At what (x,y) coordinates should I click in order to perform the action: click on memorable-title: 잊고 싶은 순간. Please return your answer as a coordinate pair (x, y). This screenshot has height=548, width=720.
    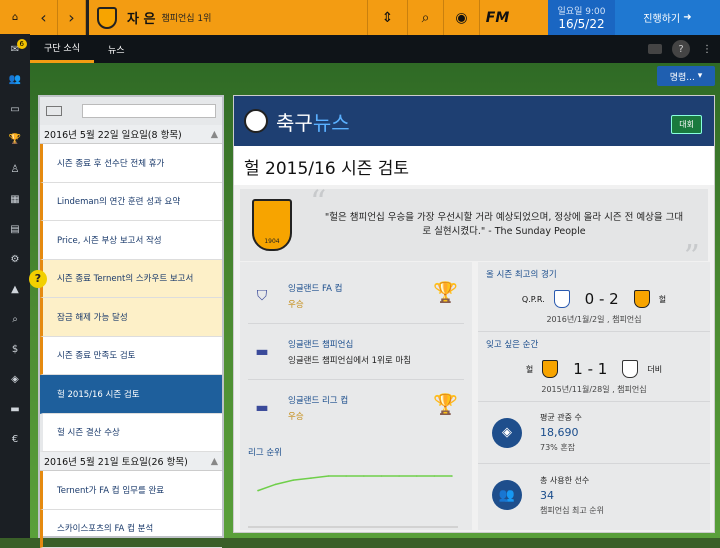
    Looking at the image, I should click on (594, 344).